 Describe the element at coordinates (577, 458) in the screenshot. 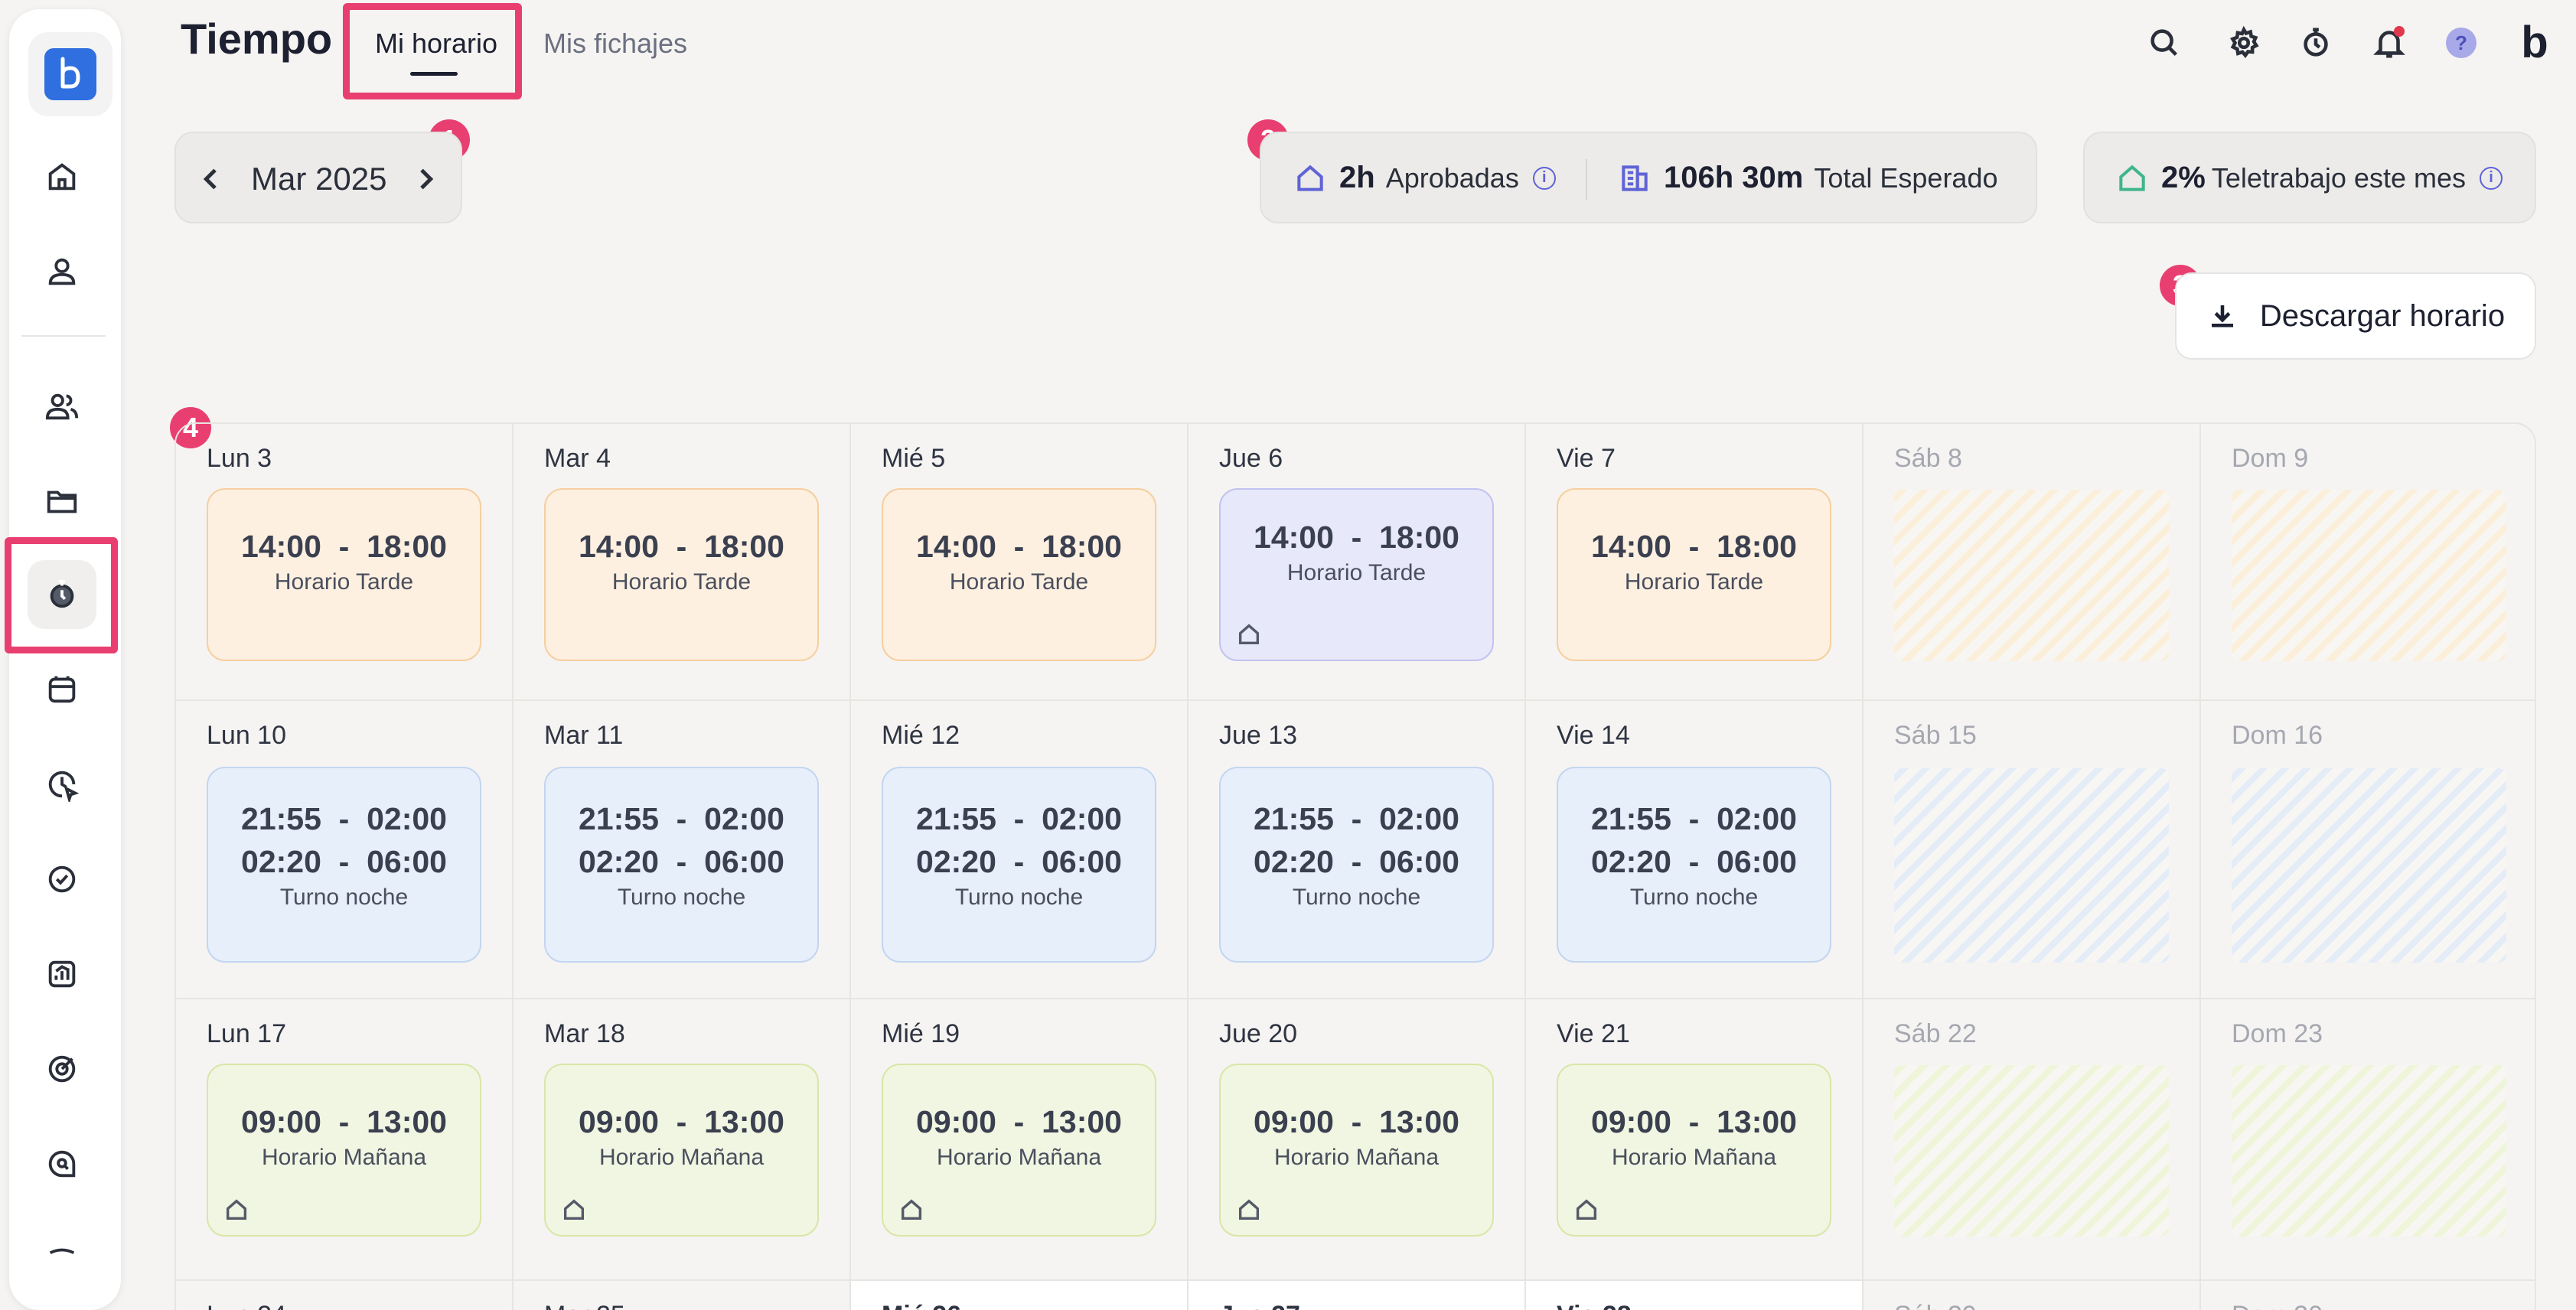

I see `day-label: Mar 4` at that location.